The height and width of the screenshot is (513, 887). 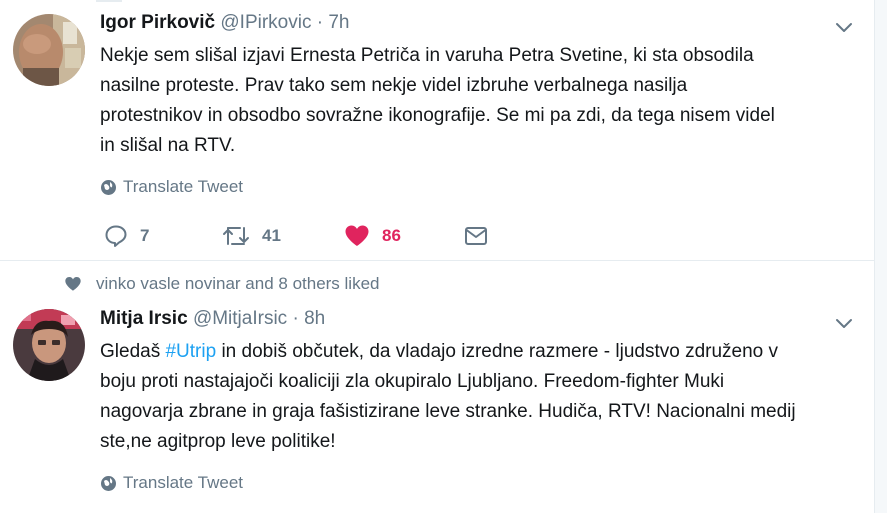 I want to click on author-handle: @IPirkovic, so click(x=265, y=22).